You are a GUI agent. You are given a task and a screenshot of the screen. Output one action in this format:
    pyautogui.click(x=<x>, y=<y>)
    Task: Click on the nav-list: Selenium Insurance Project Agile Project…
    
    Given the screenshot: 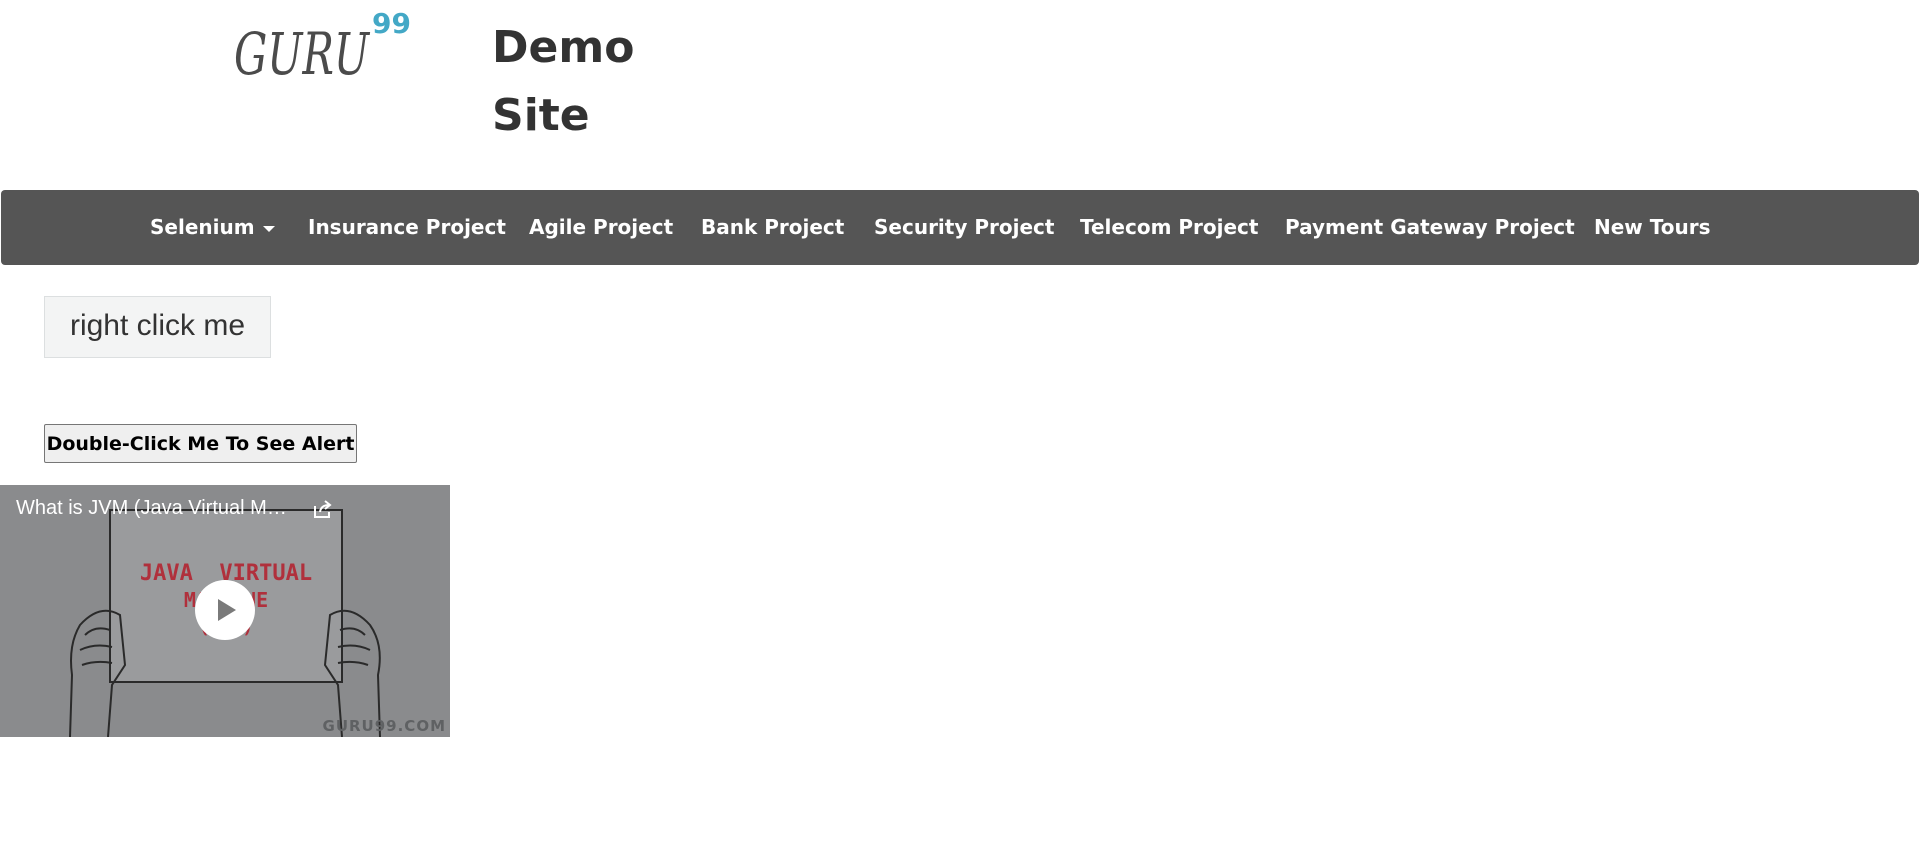 What is the action you would take?
    pyautogui.click(x=960, y=227)
    